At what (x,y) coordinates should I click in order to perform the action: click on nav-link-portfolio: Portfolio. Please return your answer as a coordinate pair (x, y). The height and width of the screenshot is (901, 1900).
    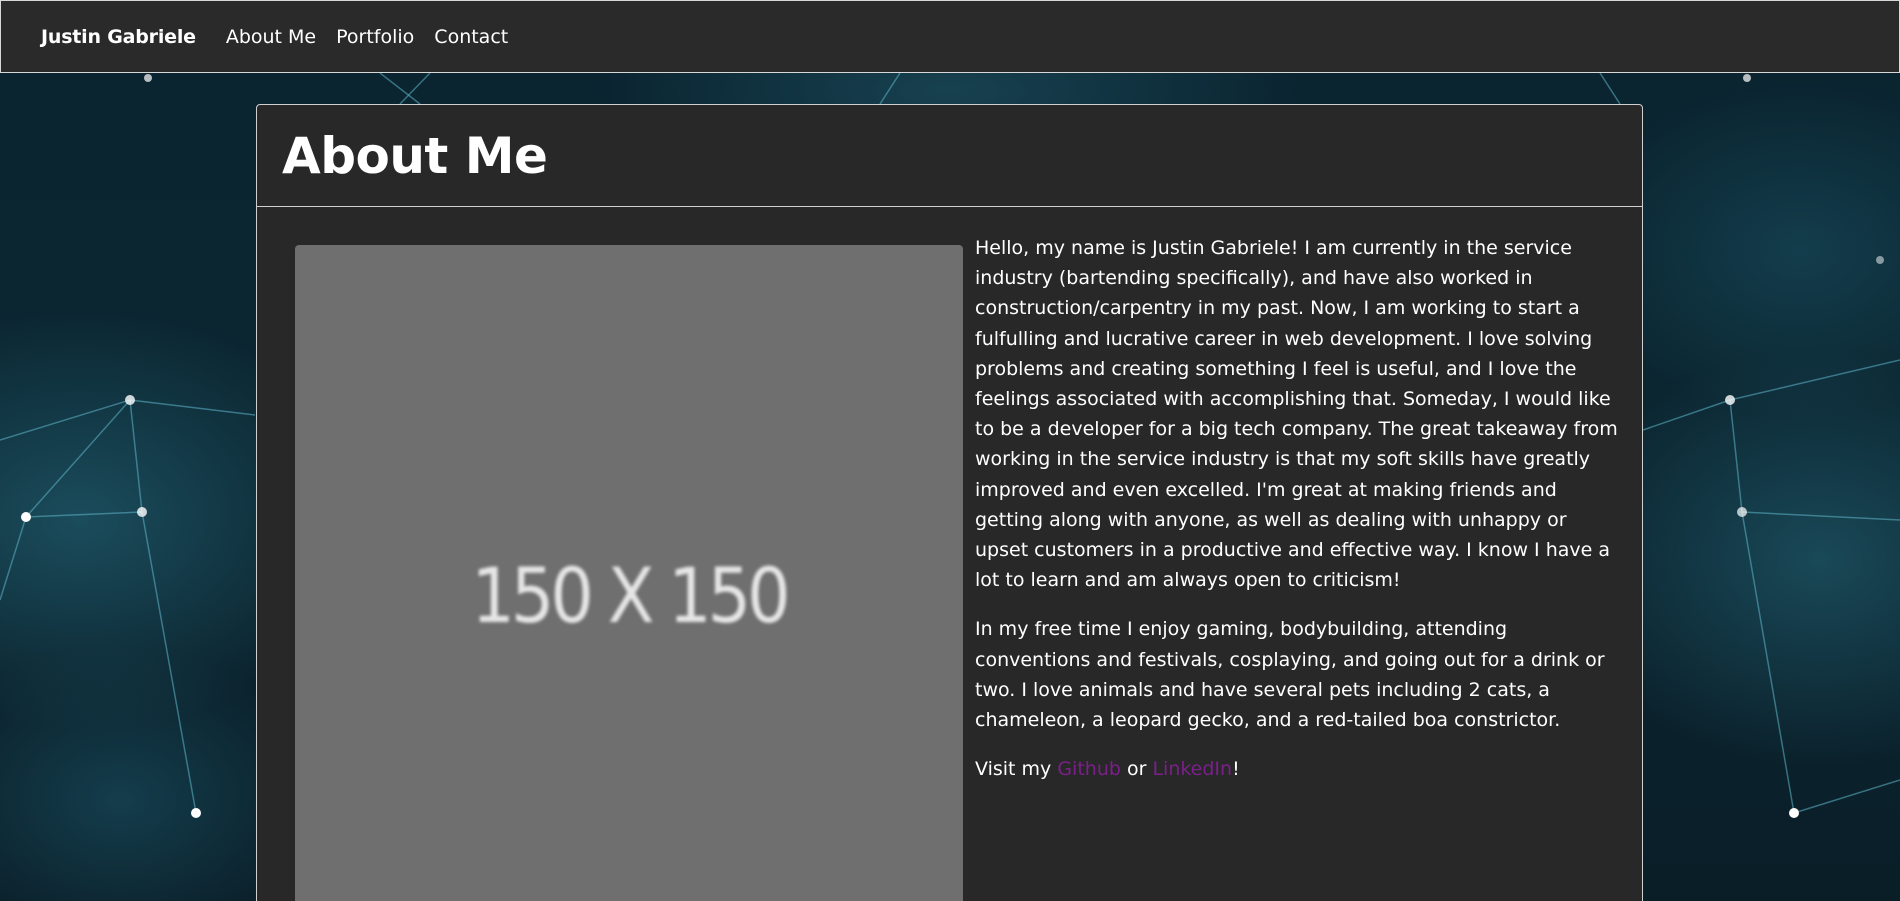
    Looking at the image, I should click on (375, 37).